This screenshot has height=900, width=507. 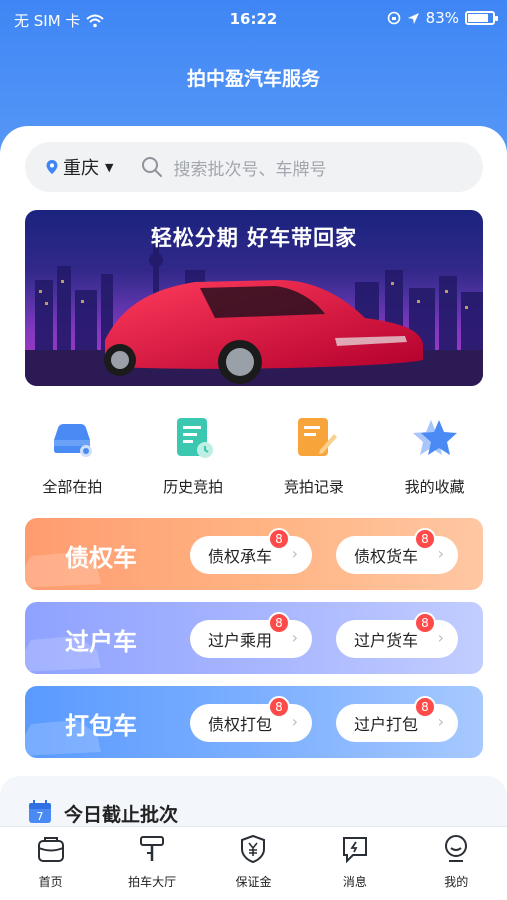 What do you see at coordinates (240, 640) in the screenshot?
I see `button-label: 过户乘用` at bounding box center [240, 640].